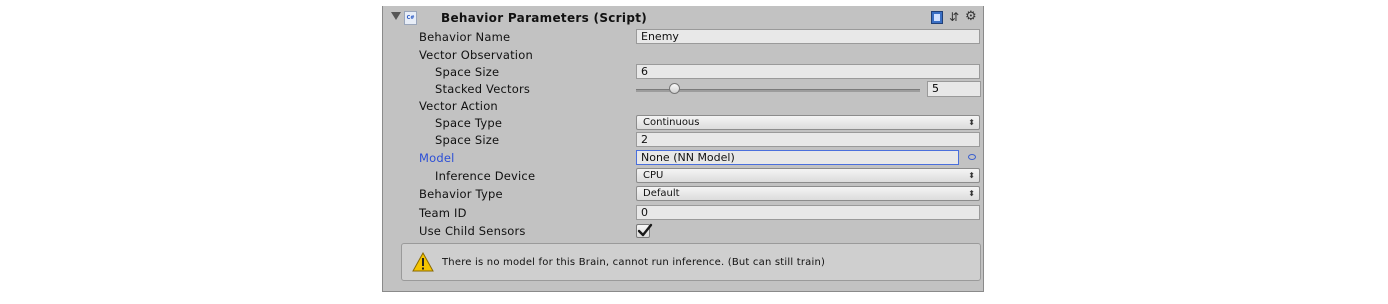 The height and width of the screenshot is (304, 1388). I want to click on row-use-child-sensors: Use Child Sensors, so click(683, 231).